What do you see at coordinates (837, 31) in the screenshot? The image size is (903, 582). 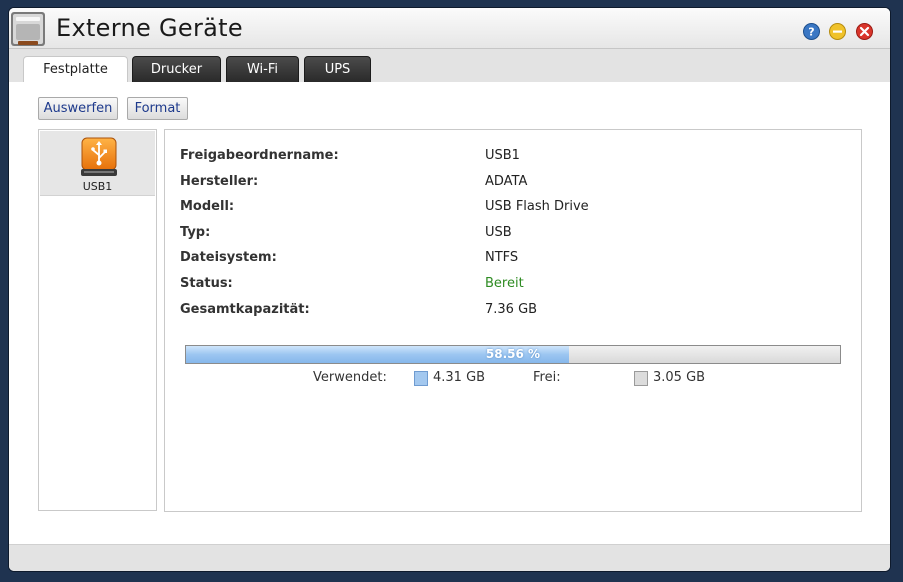 I see `minimize-icon` at bounding box center [837, 31].